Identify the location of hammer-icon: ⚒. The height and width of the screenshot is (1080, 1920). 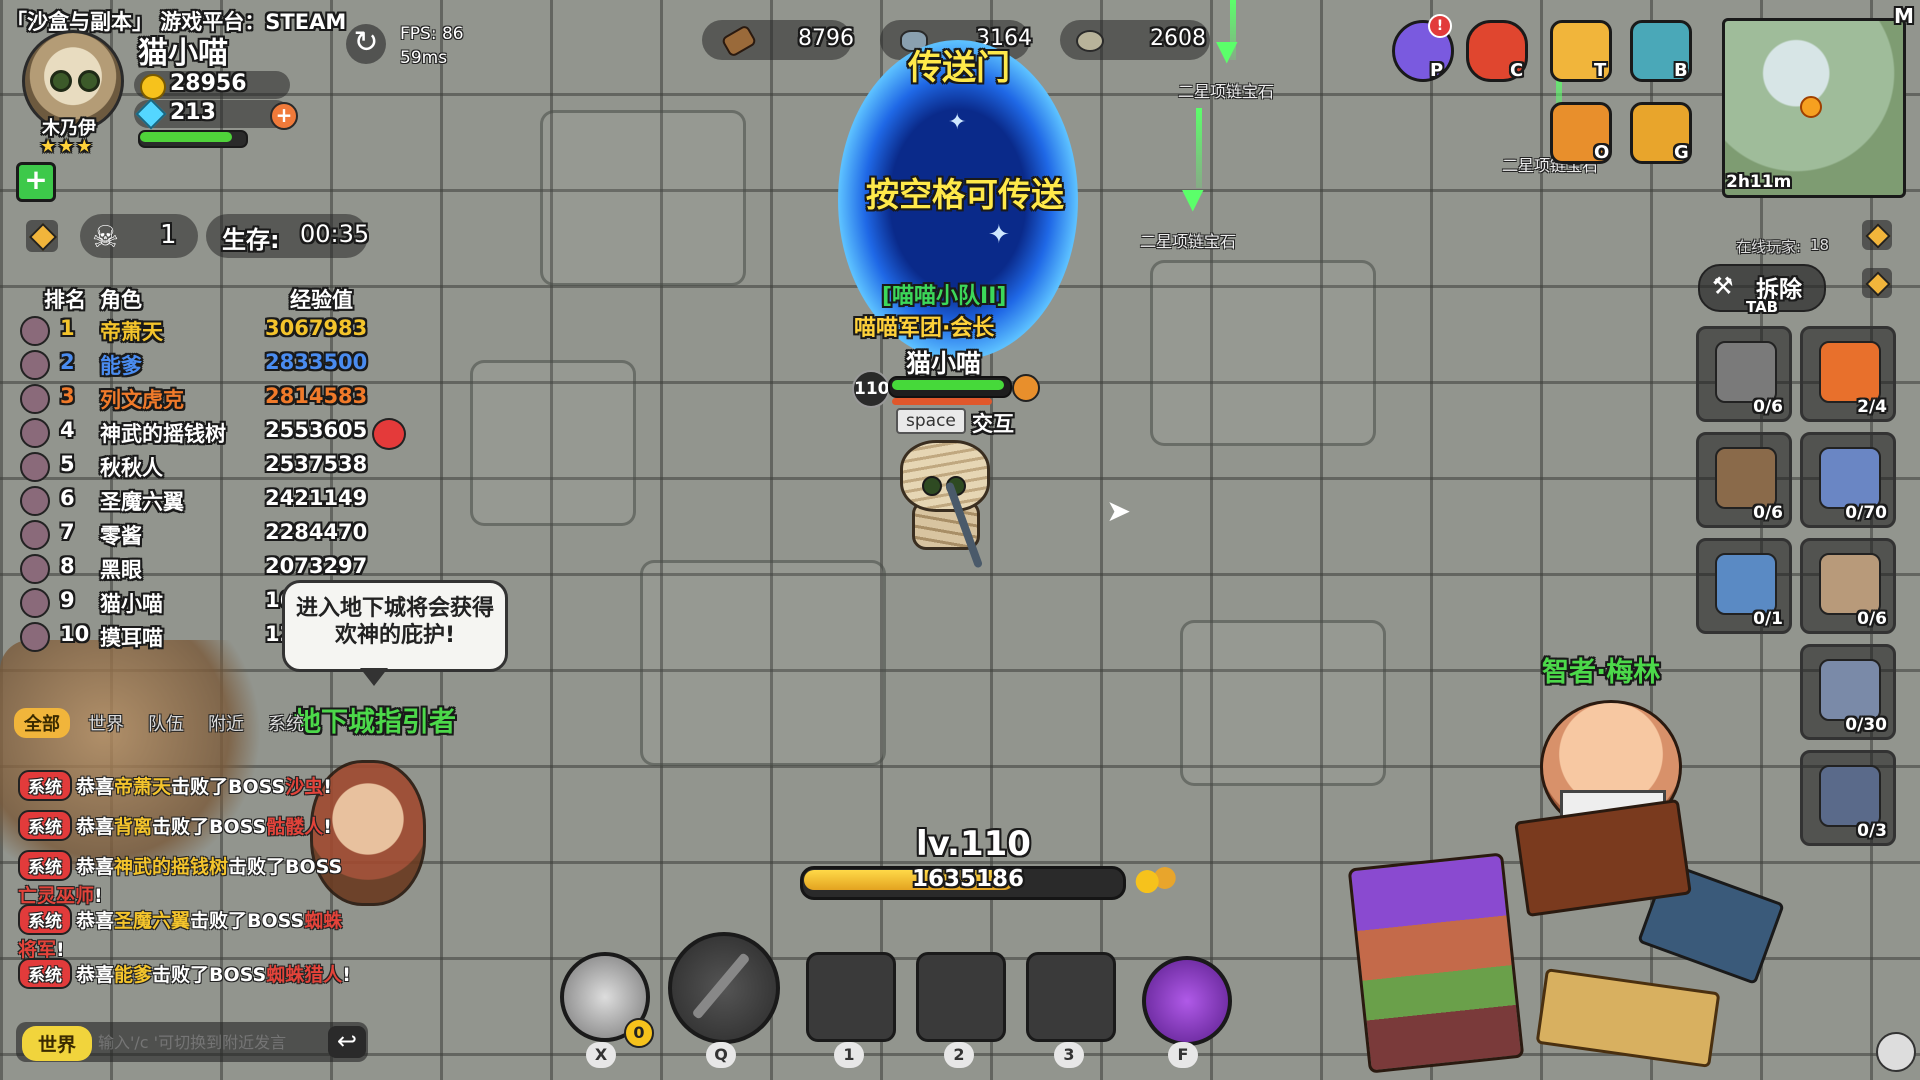
(1723, 286).